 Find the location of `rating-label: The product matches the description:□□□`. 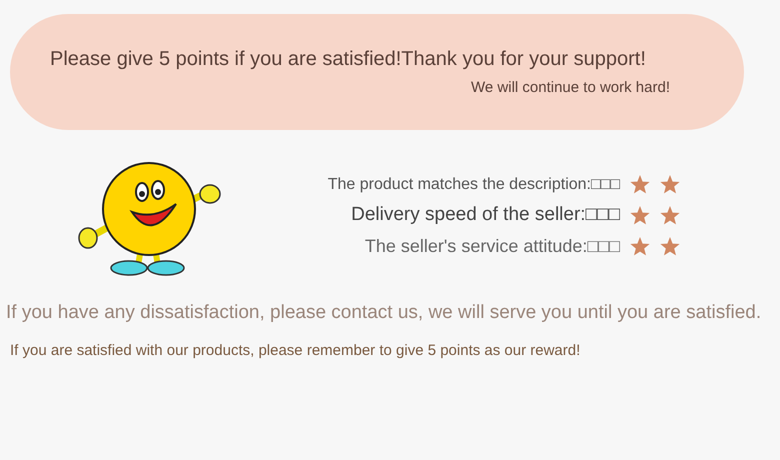

rating-label: The product matches the description:□□□ is located at coordinates (474, 185).